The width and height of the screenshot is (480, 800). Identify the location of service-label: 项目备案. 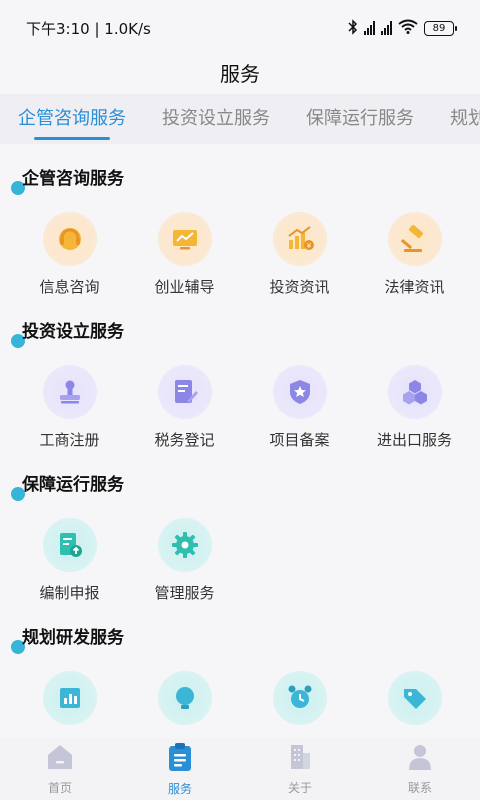
(299, 440).